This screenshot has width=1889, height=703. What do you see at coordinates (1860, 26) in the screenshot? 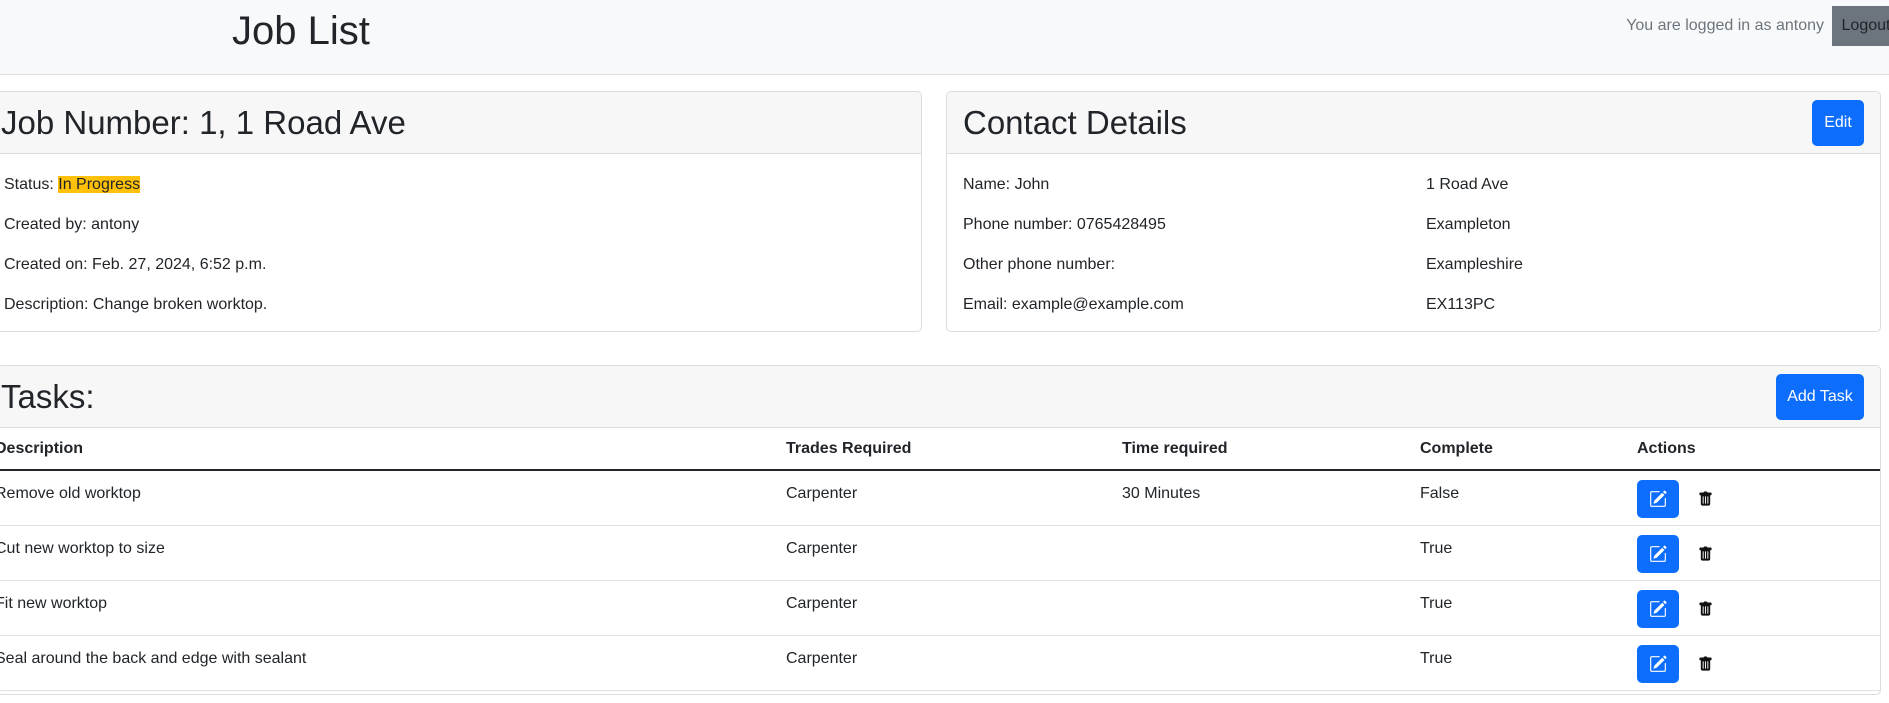
I see `logout-button: Logout` at bounding box center [1860, 26].